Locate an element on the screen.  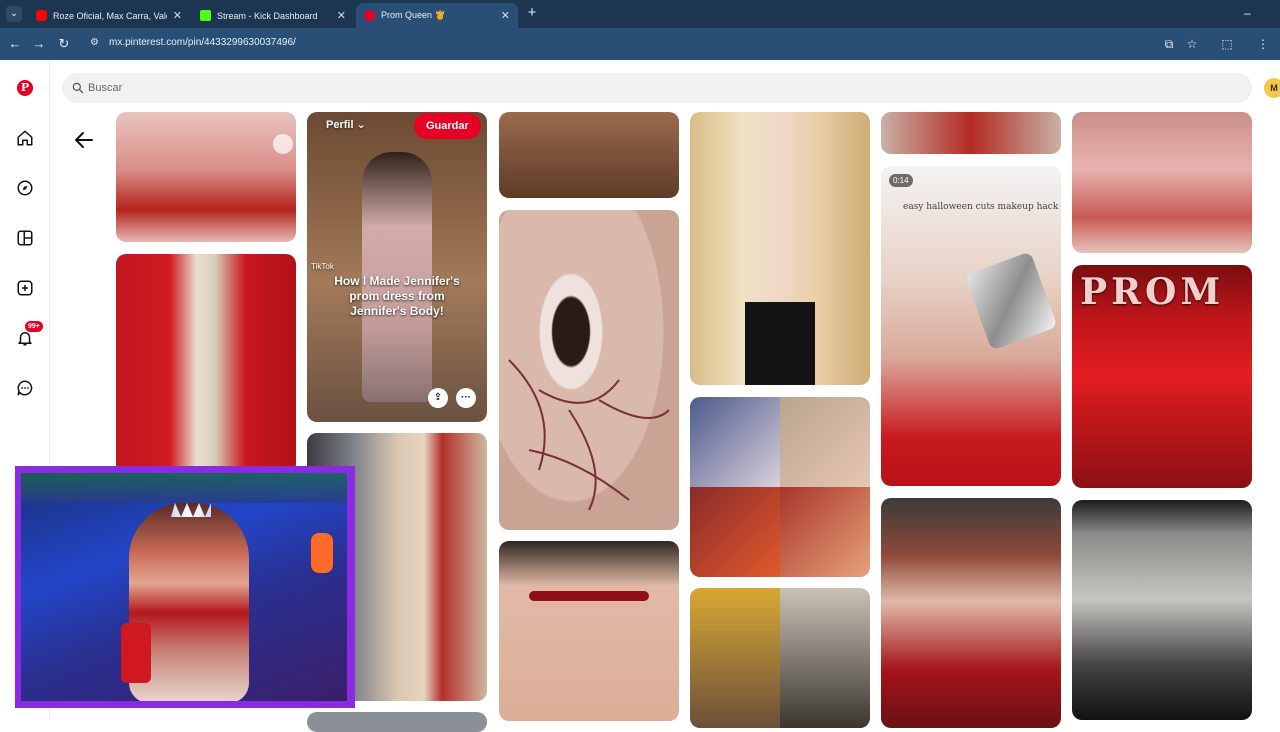
tab-title: Prom Queen 👸 is located at coordinates (413, 15).